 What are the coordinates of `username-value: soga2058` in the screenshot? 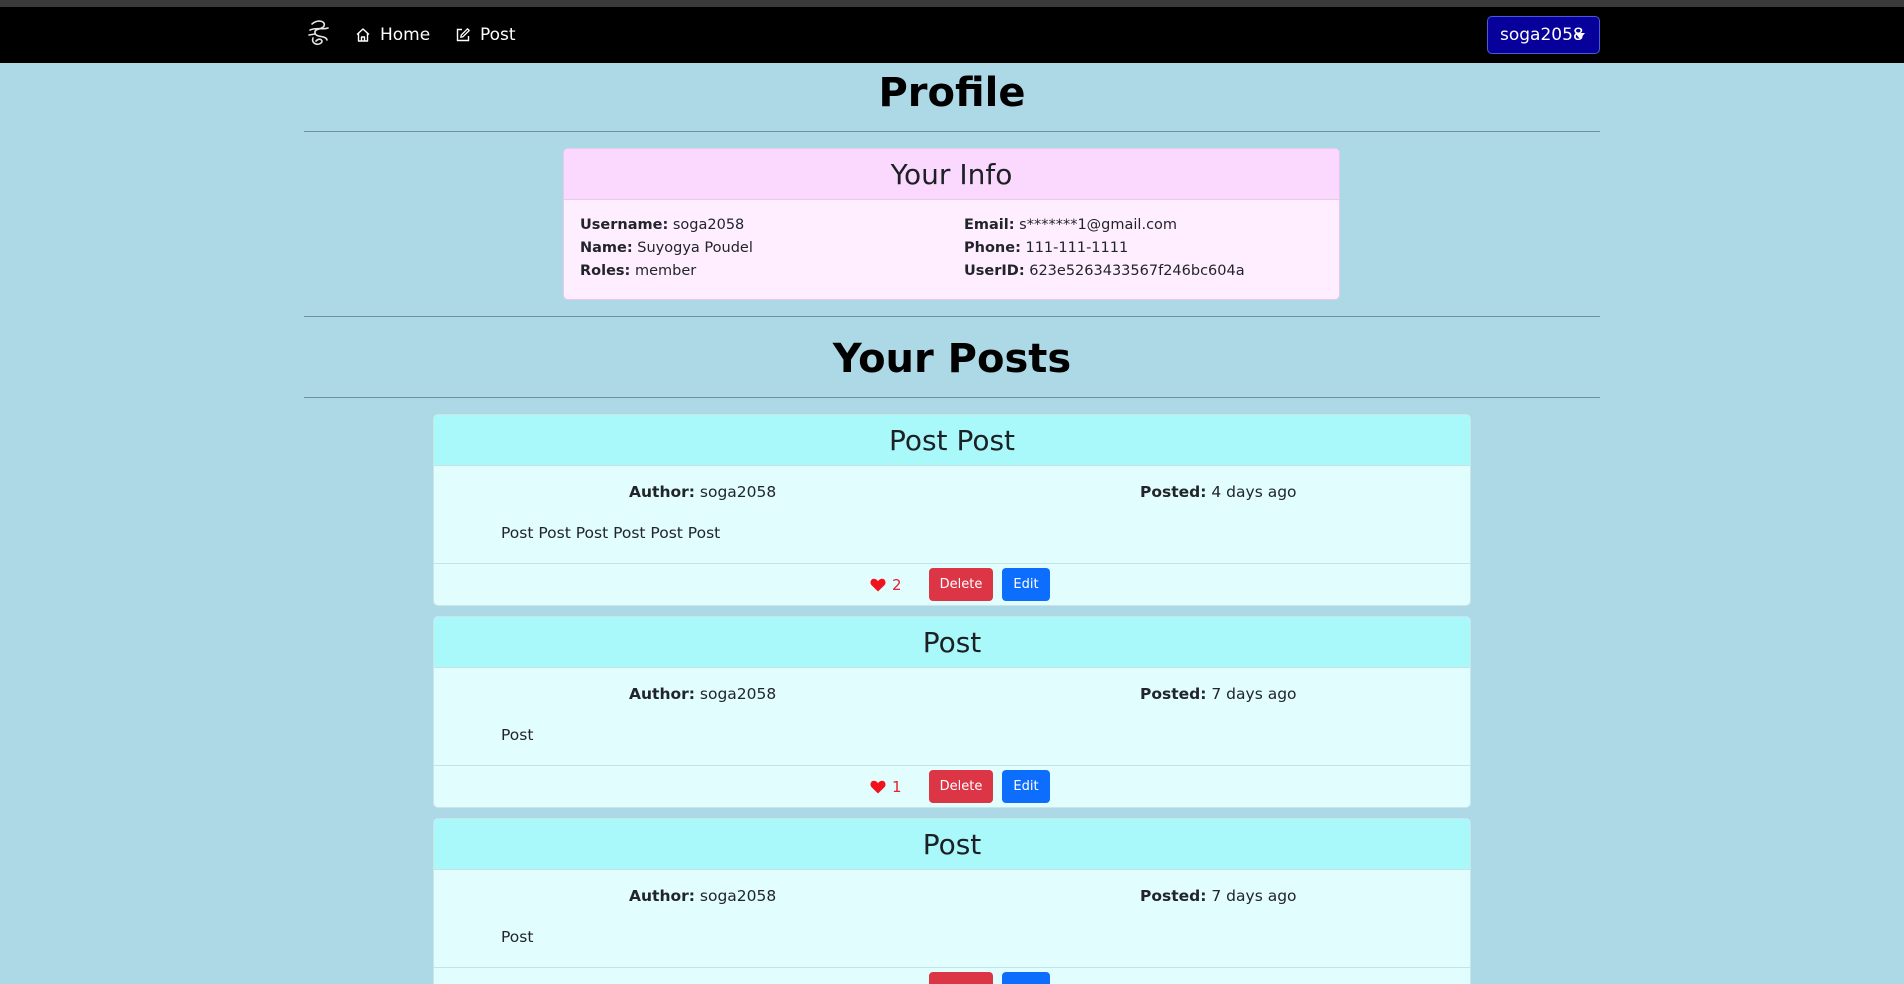 It's located at (708, 225).